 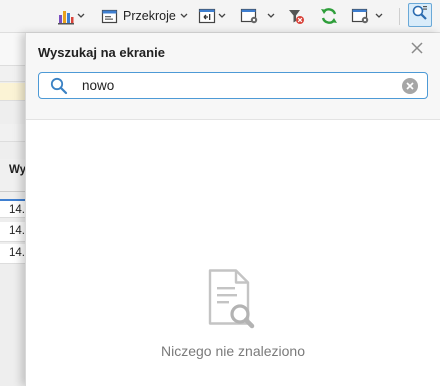 I want to click on refresh-icon, so click(x=329, y=16).